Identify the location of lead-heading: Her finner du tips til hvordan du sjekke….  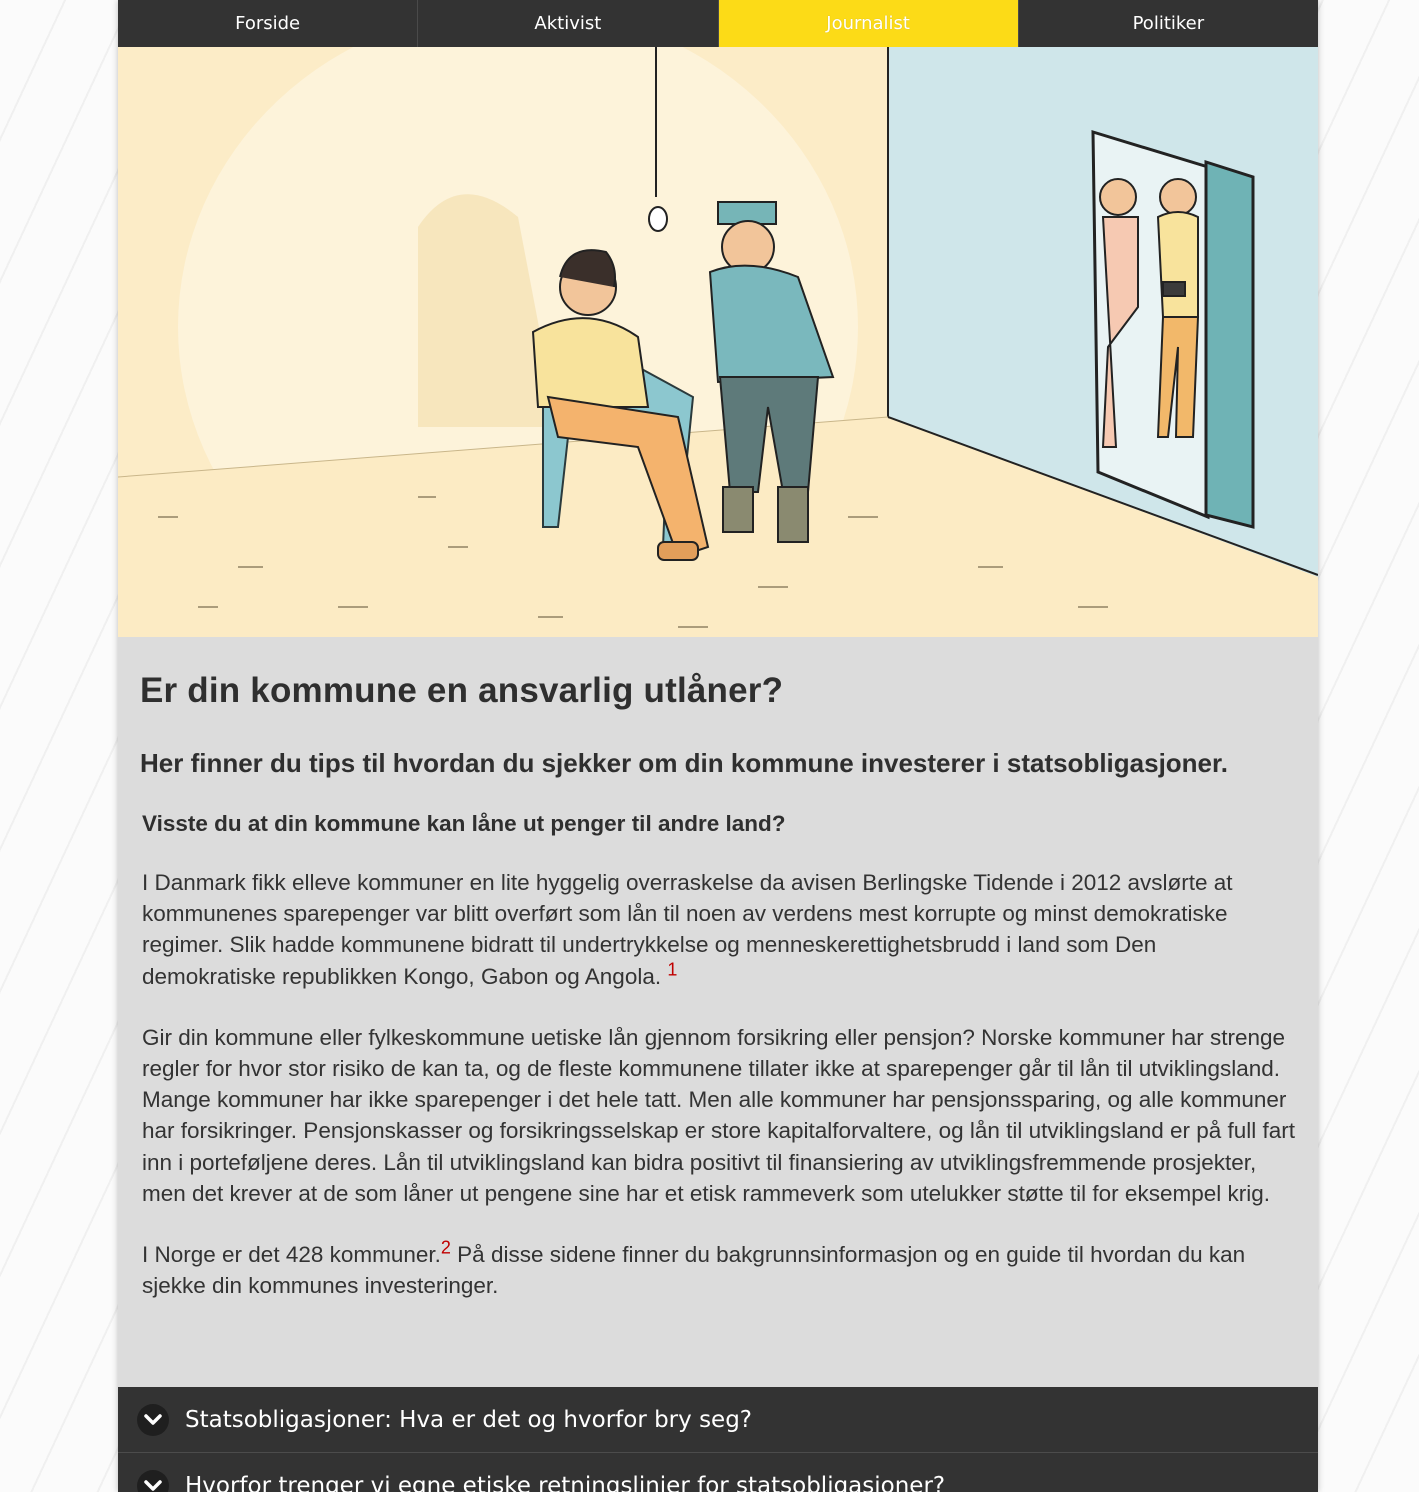
(684, 763).